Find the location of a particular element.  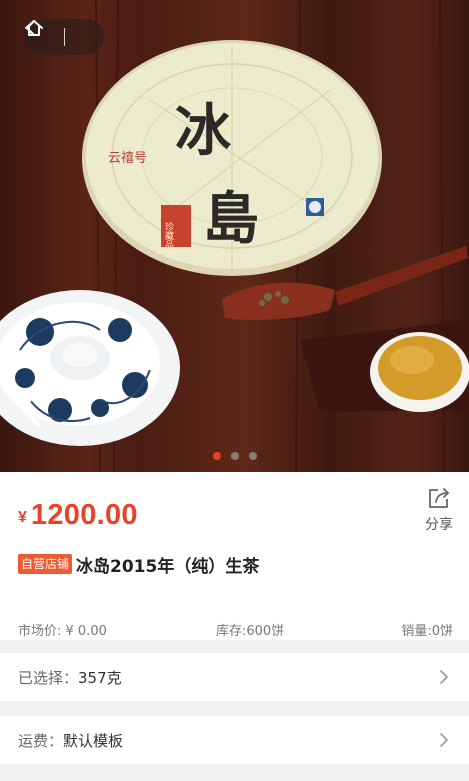

nav-pill is located at coordinates (64, 37).